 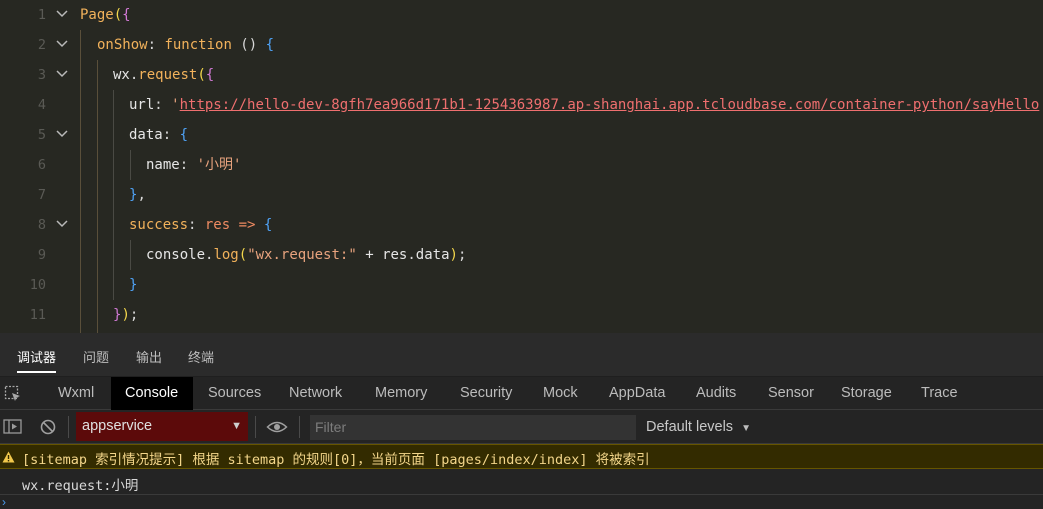 What do you see at coordinates (152, 393) in the screenshot?
I see `tab-console: Console` at bounding box center [152, 393].